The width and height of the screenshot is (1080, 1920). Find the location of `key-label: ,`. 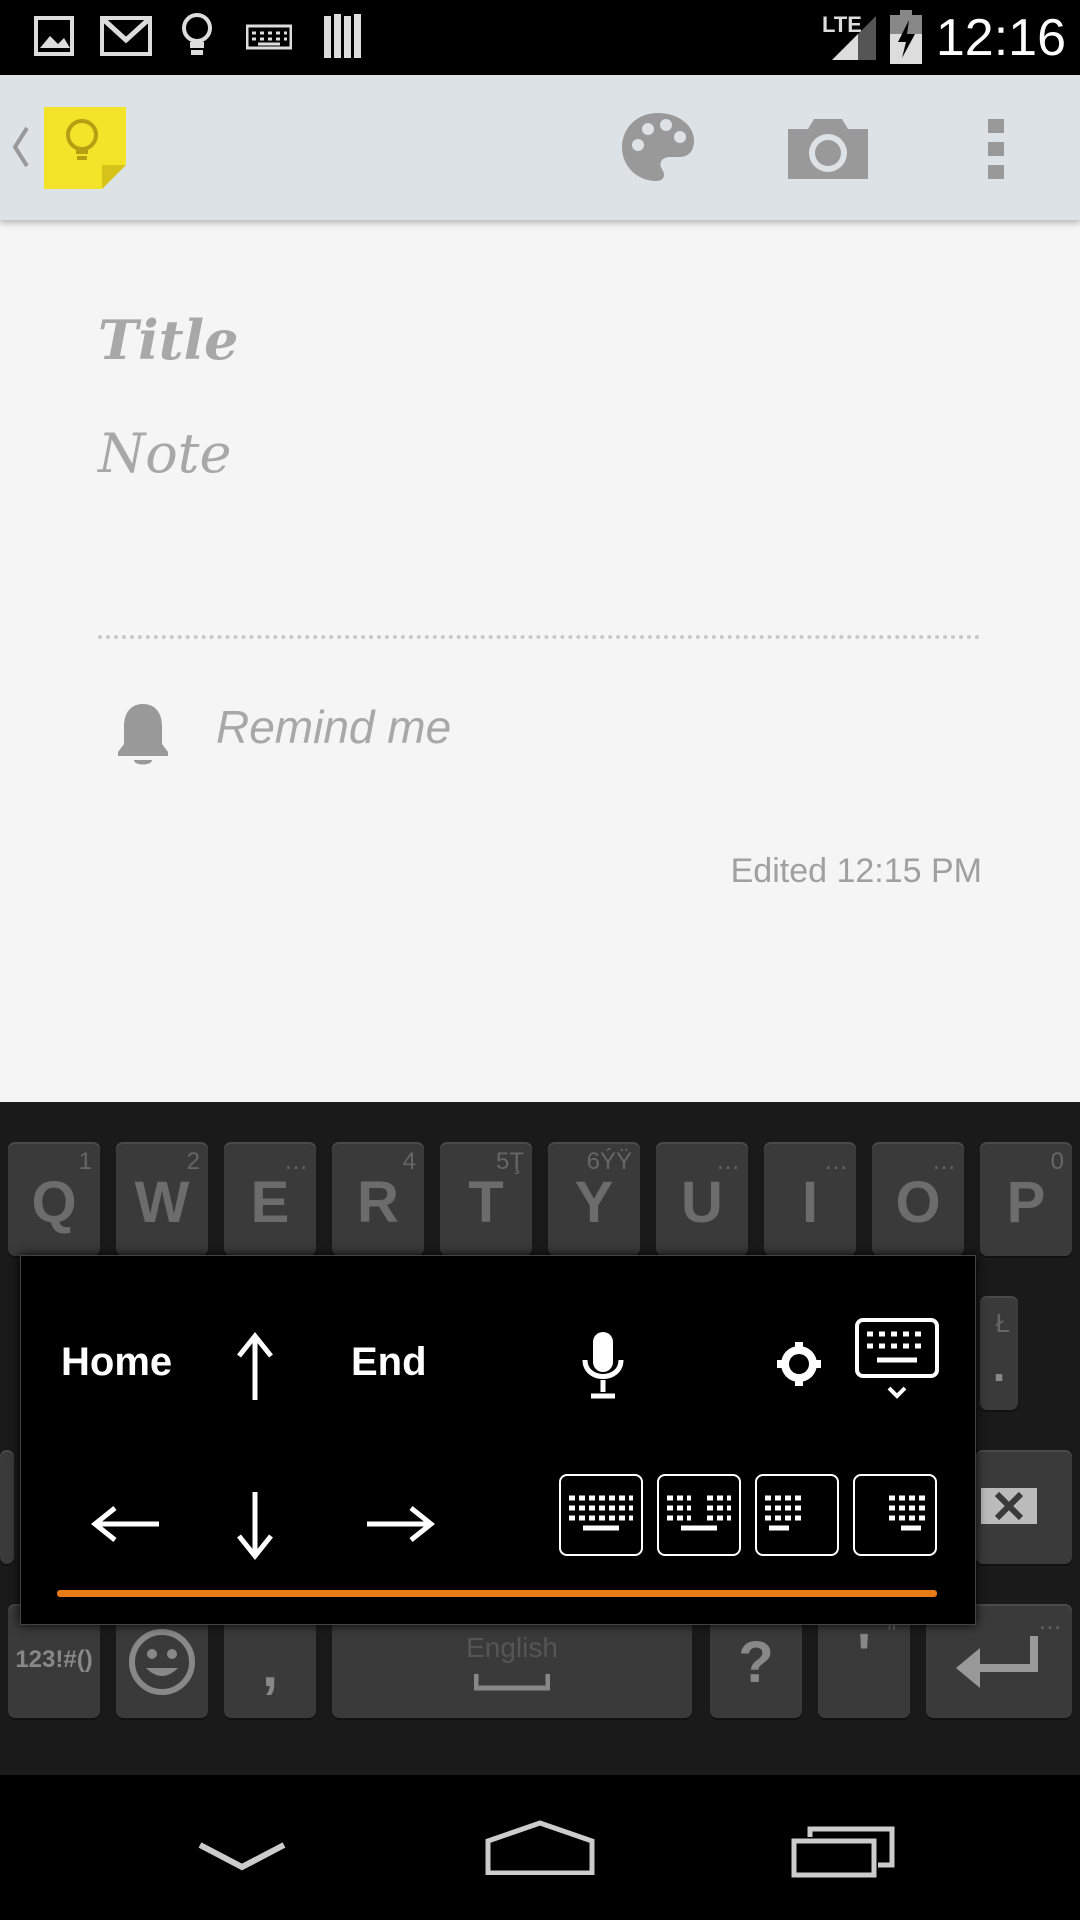

key-label: , is located at coordinates (270, 1666).